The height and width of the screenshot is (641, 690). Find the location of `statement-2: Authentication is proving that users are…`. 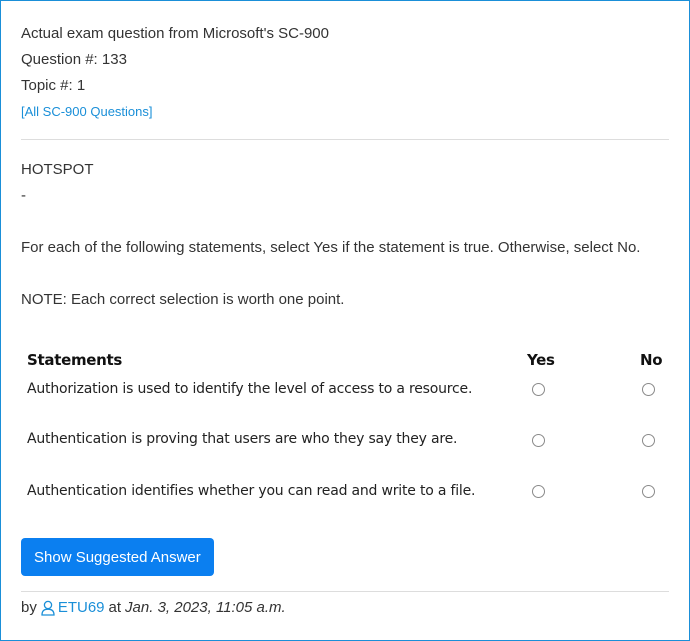

statement-2: Authentication is proving that users are… is located at coordinates (242, 439).